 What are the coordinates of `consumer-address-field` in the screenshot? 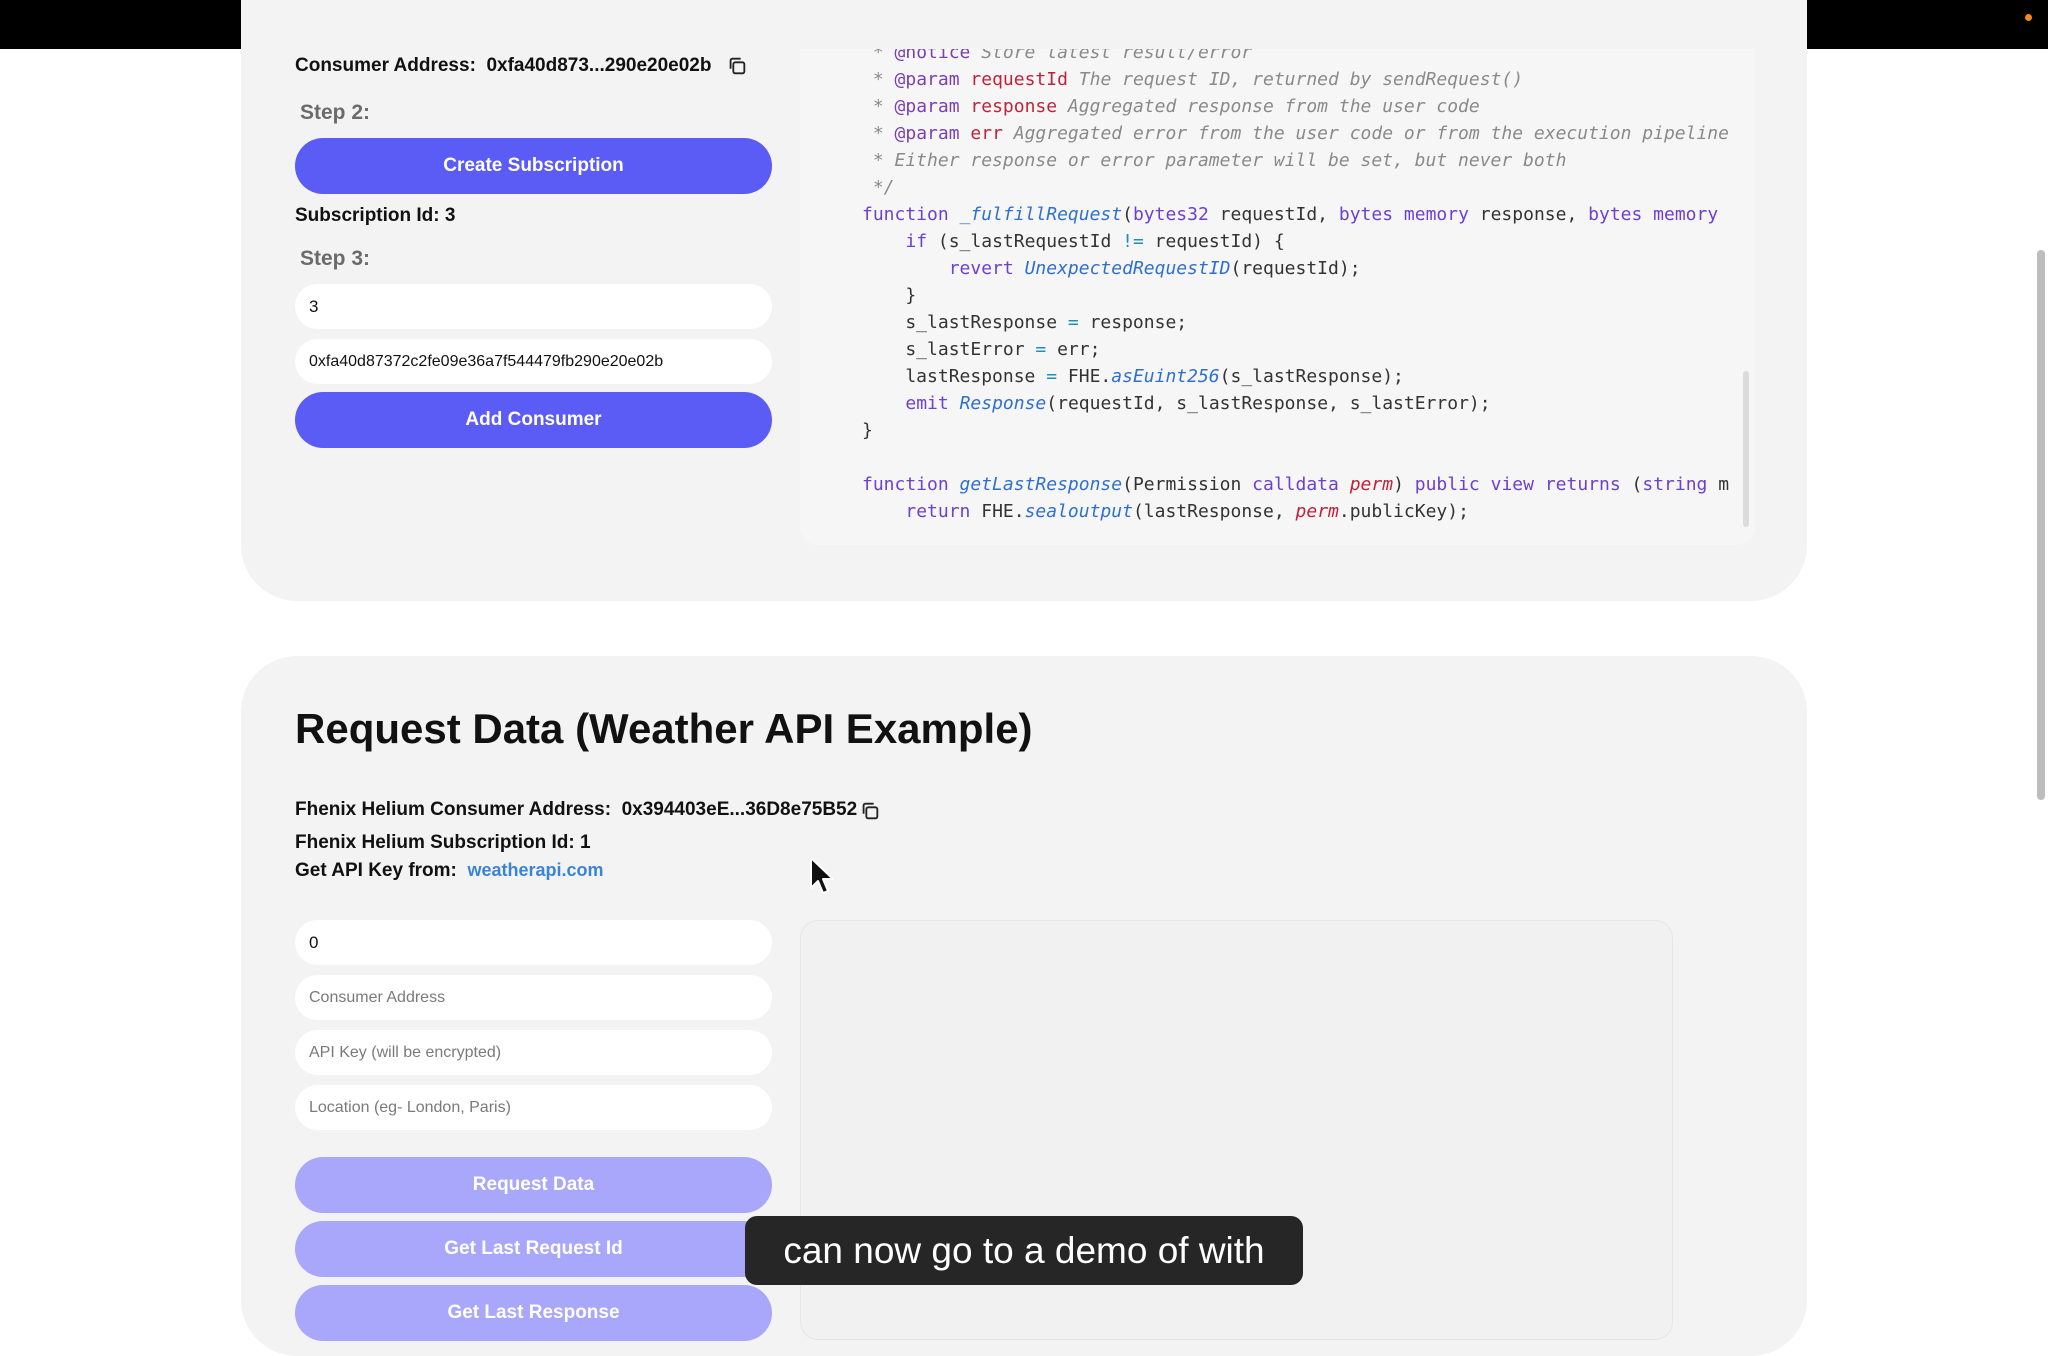 It's located at (533, 997).